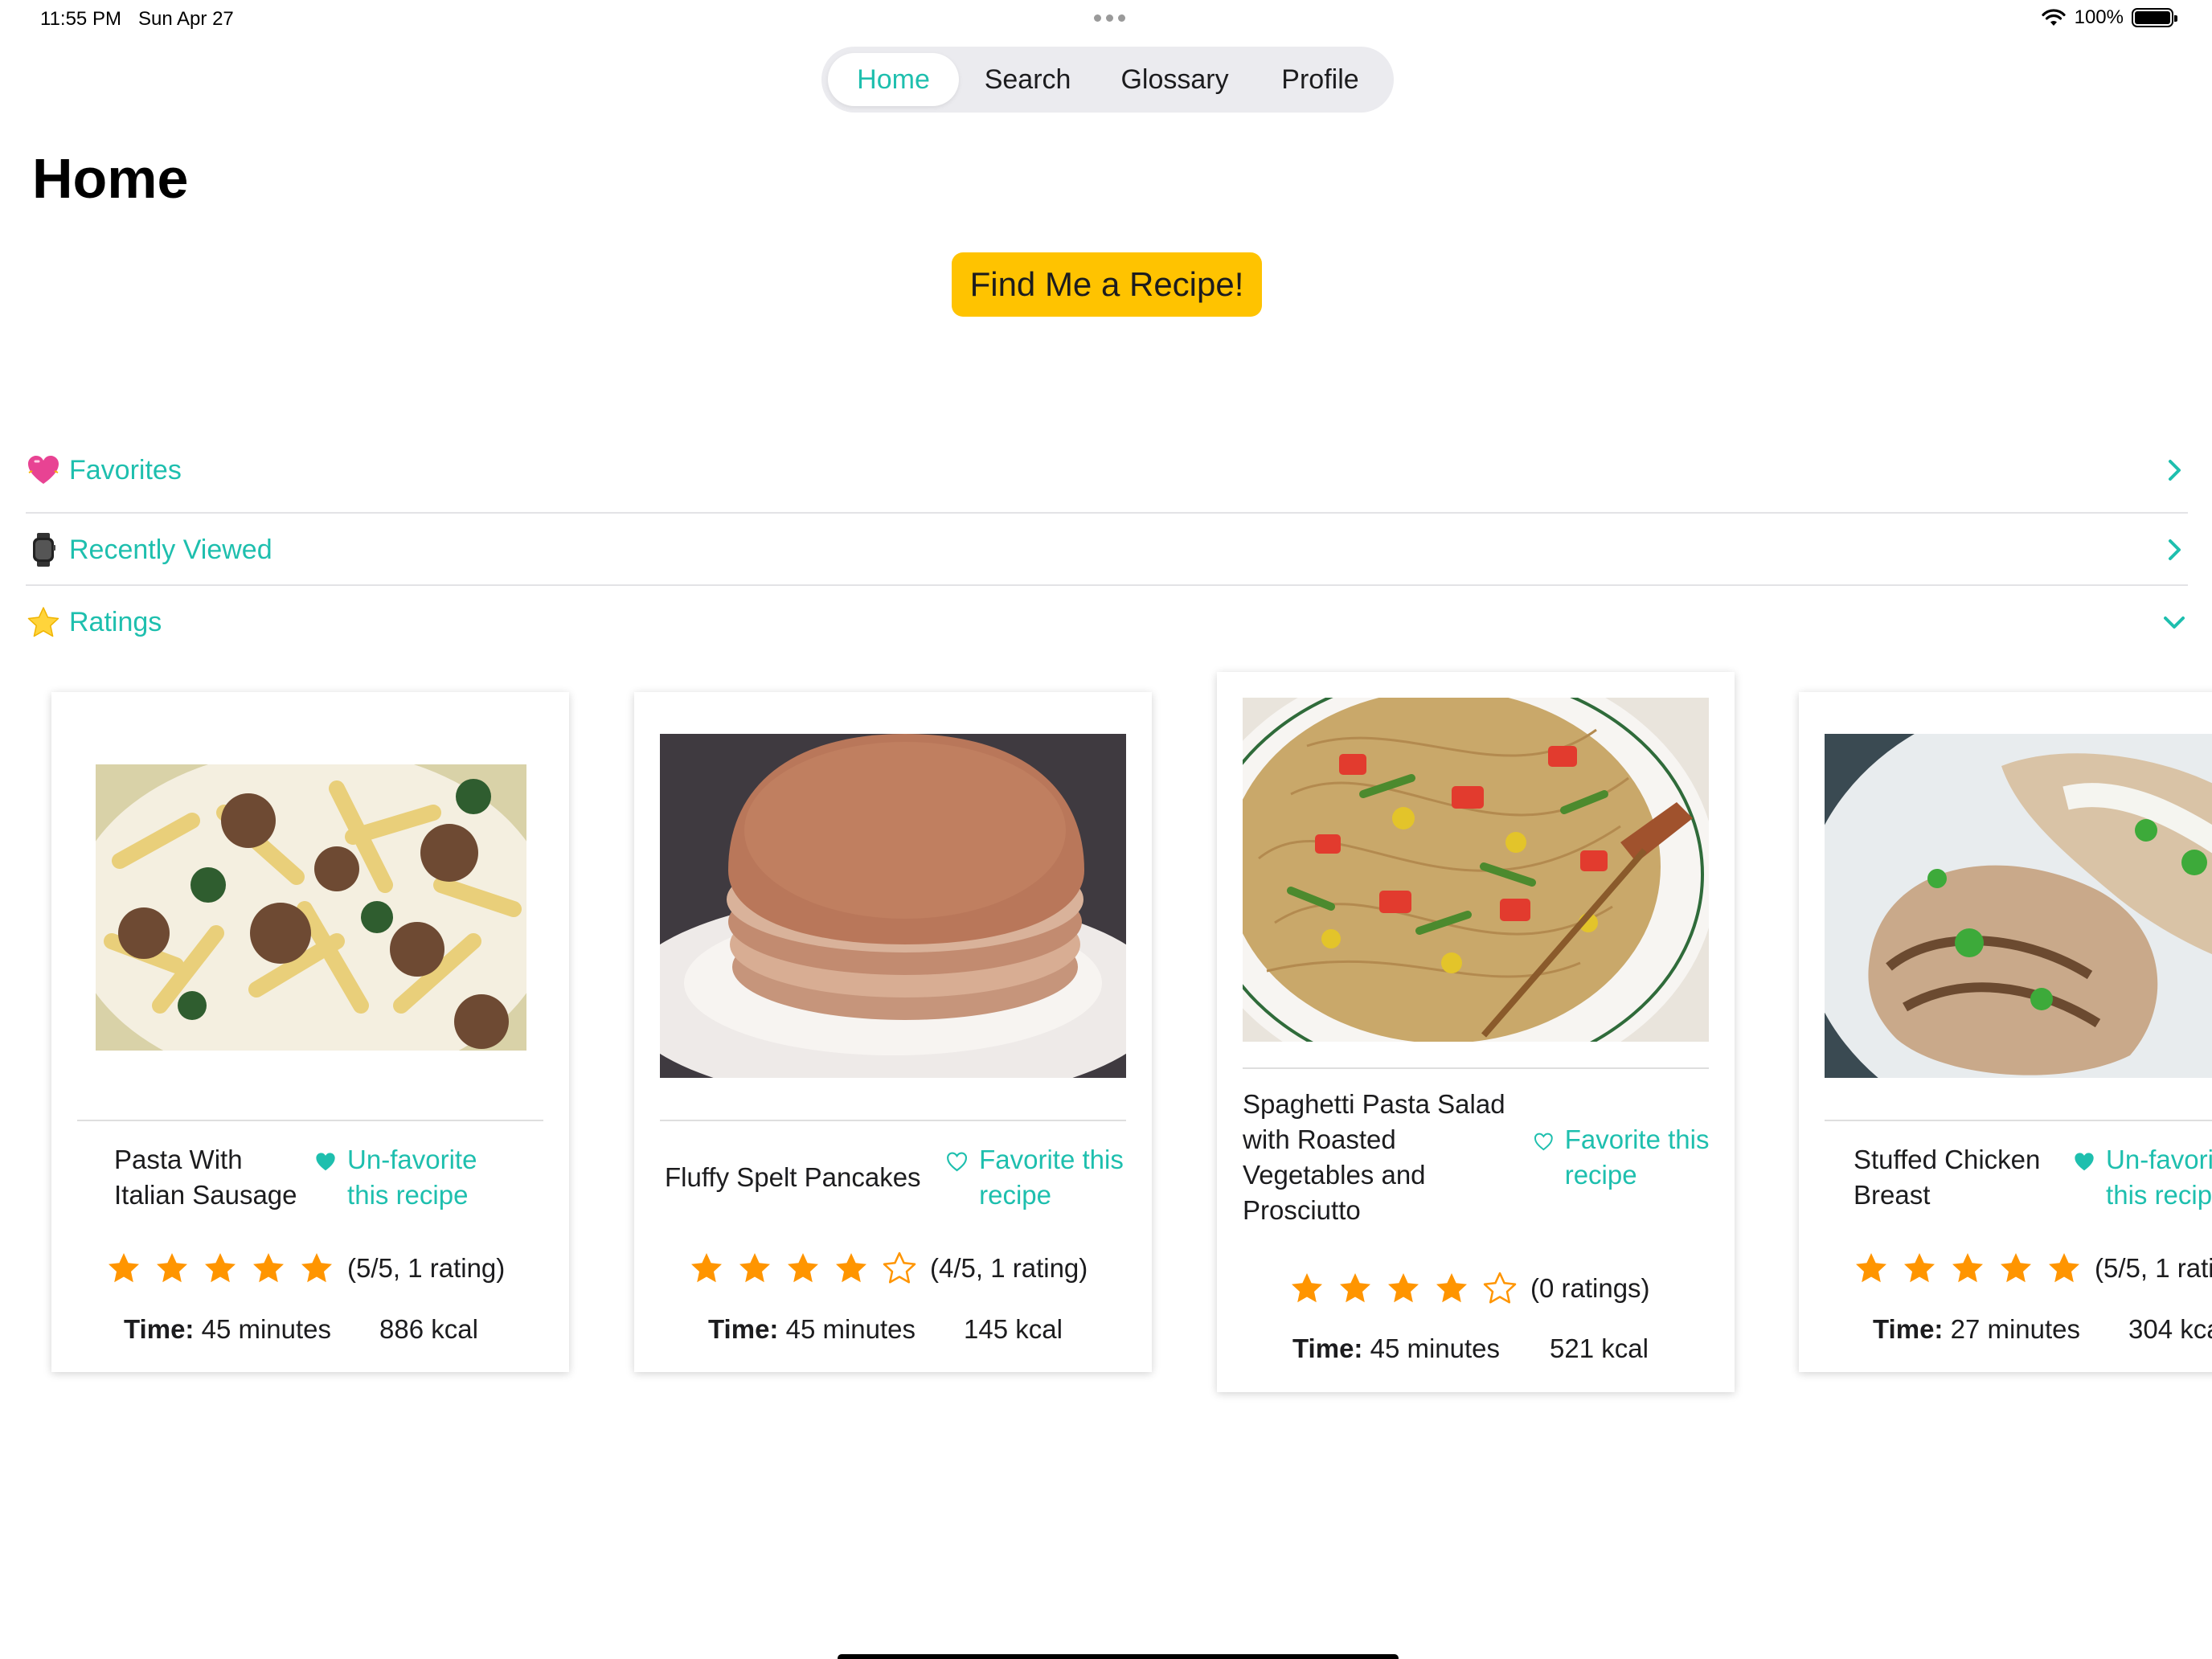 The height and width of the screenshot is (1659, 2212). I want to click on rating-row: (0 ratings), so click(1469, 1288).